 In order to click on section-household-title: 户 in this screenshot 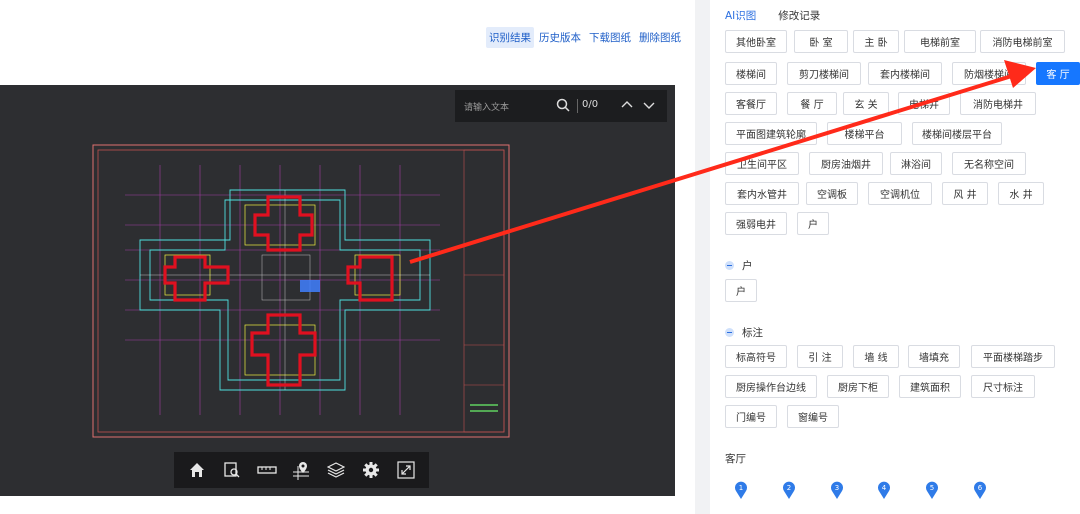, I will do `click(747, 266)`.